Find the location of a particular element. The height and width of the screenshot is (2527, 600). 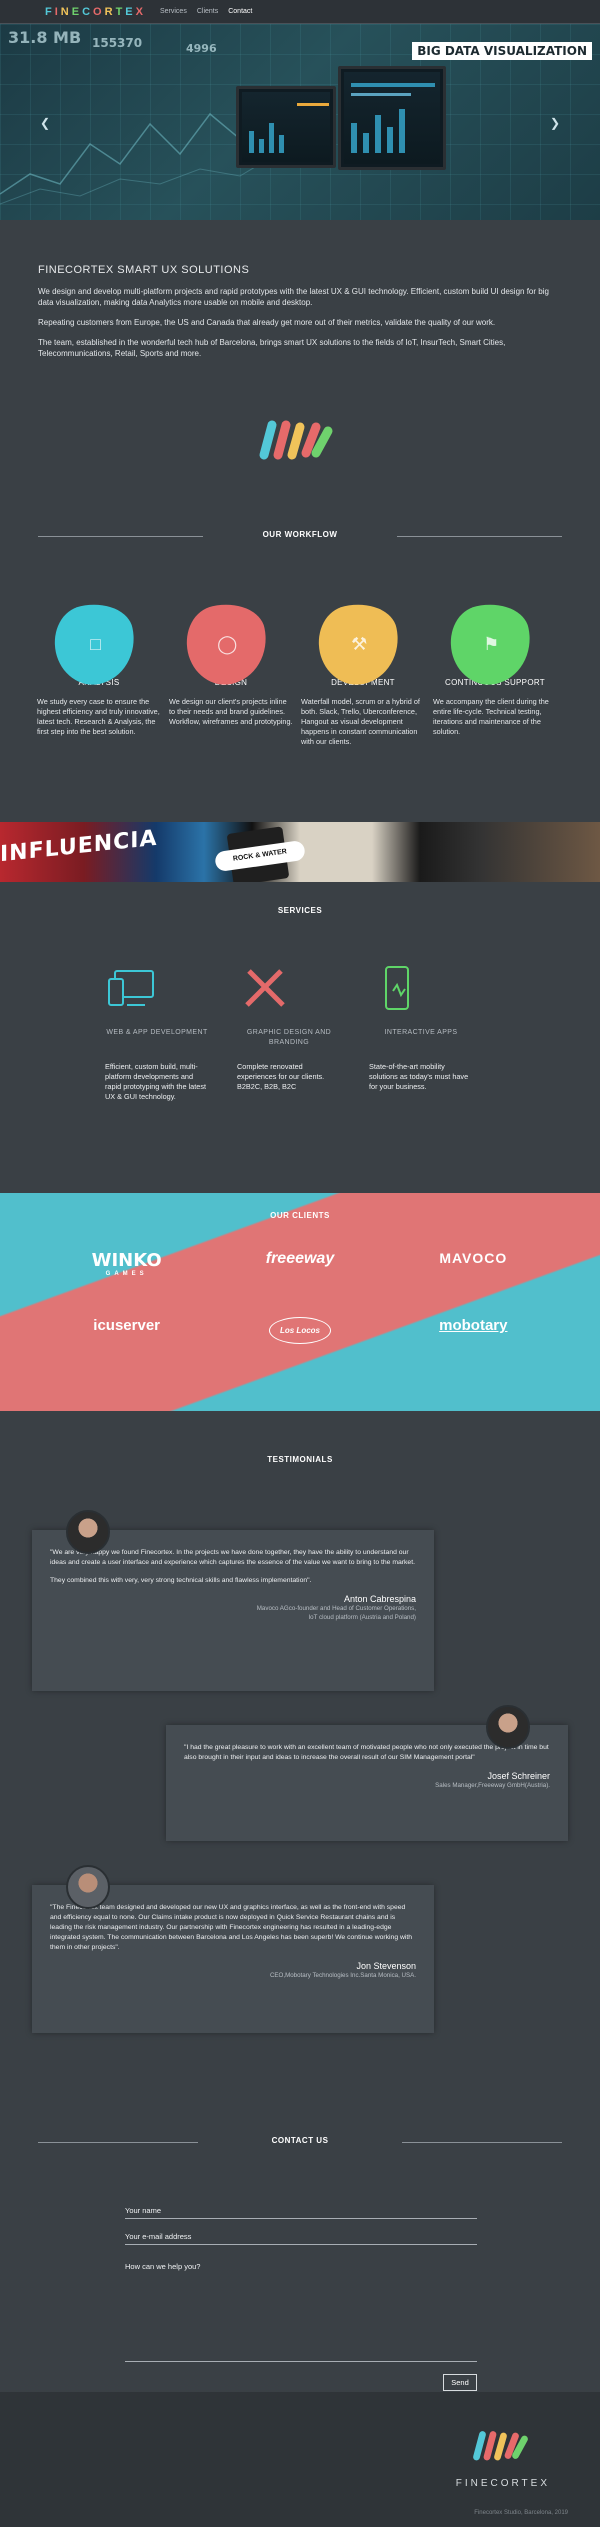

nav-logo-letter: O is located at coordinates (99, 11).